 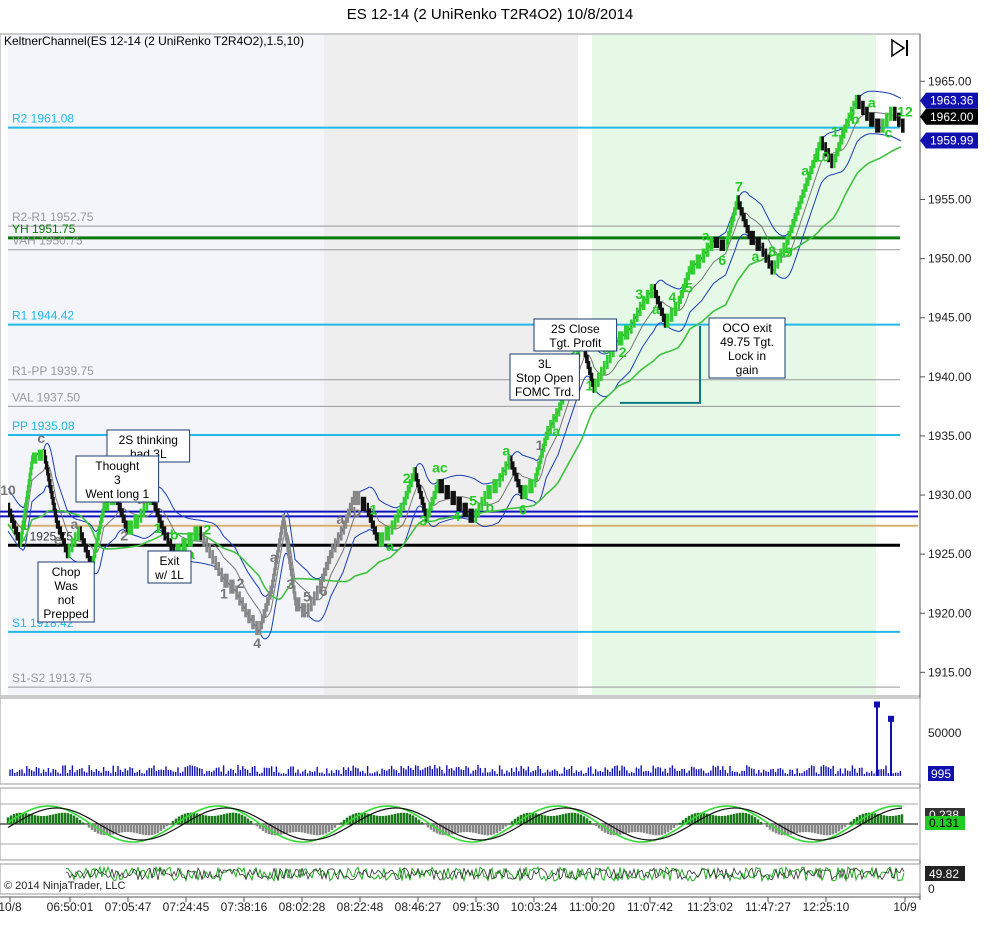 I want to click on x-tick-label: 10:03:24, so click(x=534, y=907).